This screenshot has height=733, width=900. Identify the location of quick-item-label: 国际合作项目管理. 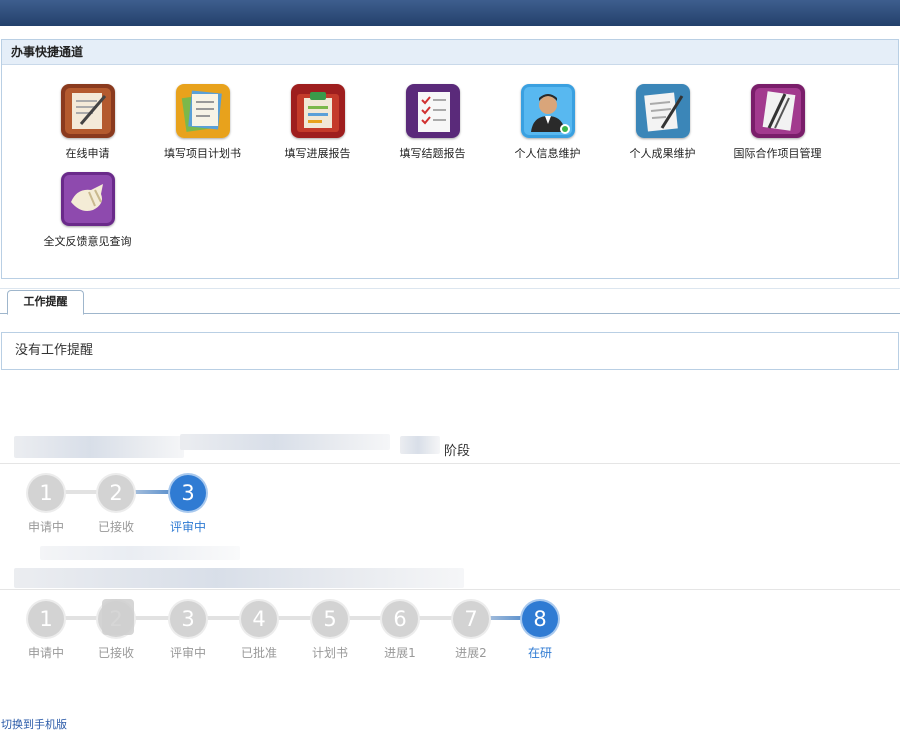
(777, 153).